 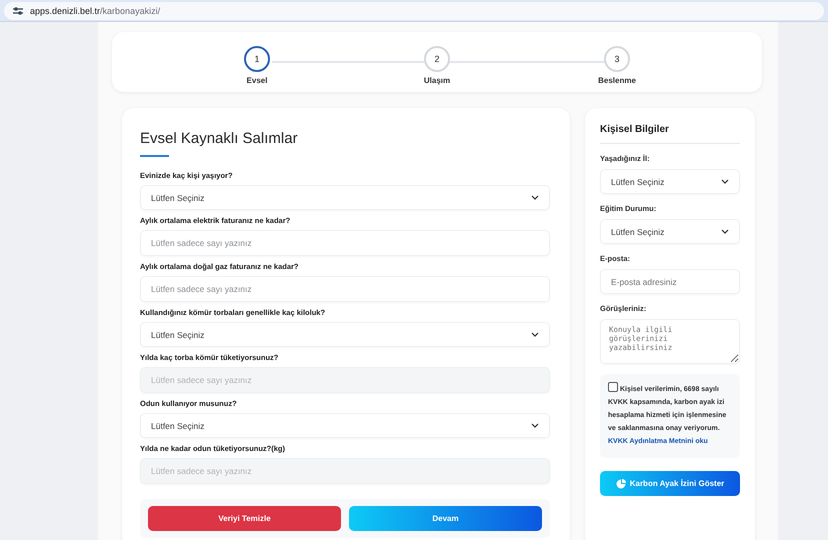 I want to click on consent-checkbox, so click(x=613, y=387).